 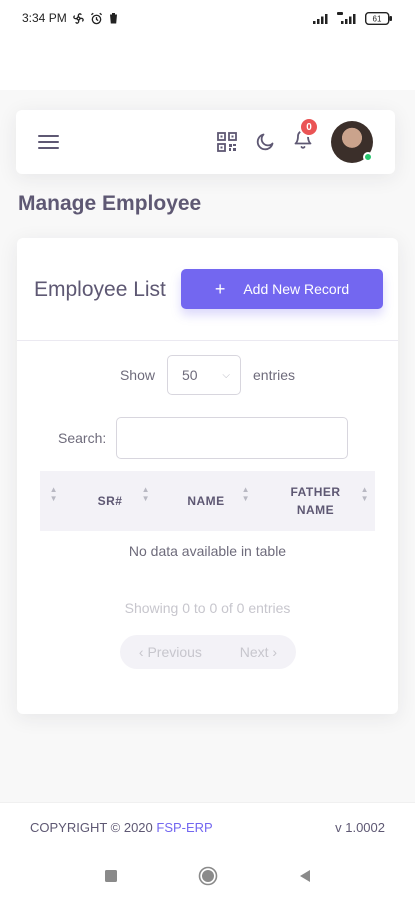 I want to click on trash-icon, so click(x=113, y=18).